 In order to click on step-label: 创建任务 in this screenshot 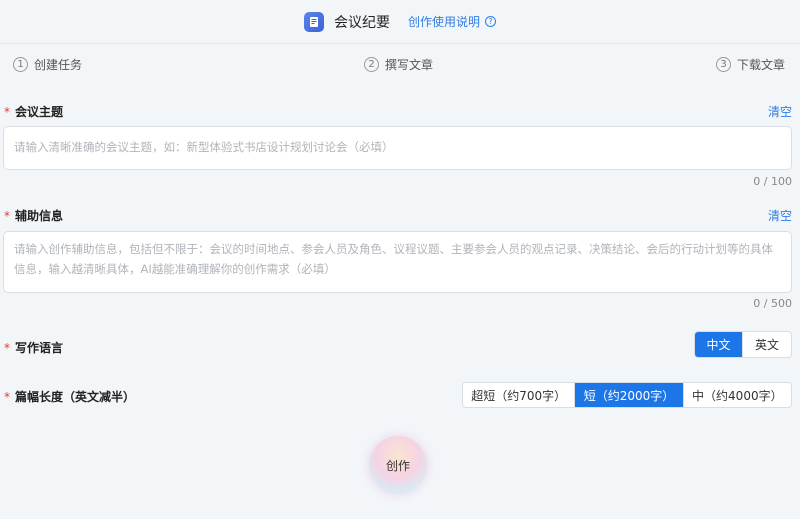, I will do `click(58, 65)`.